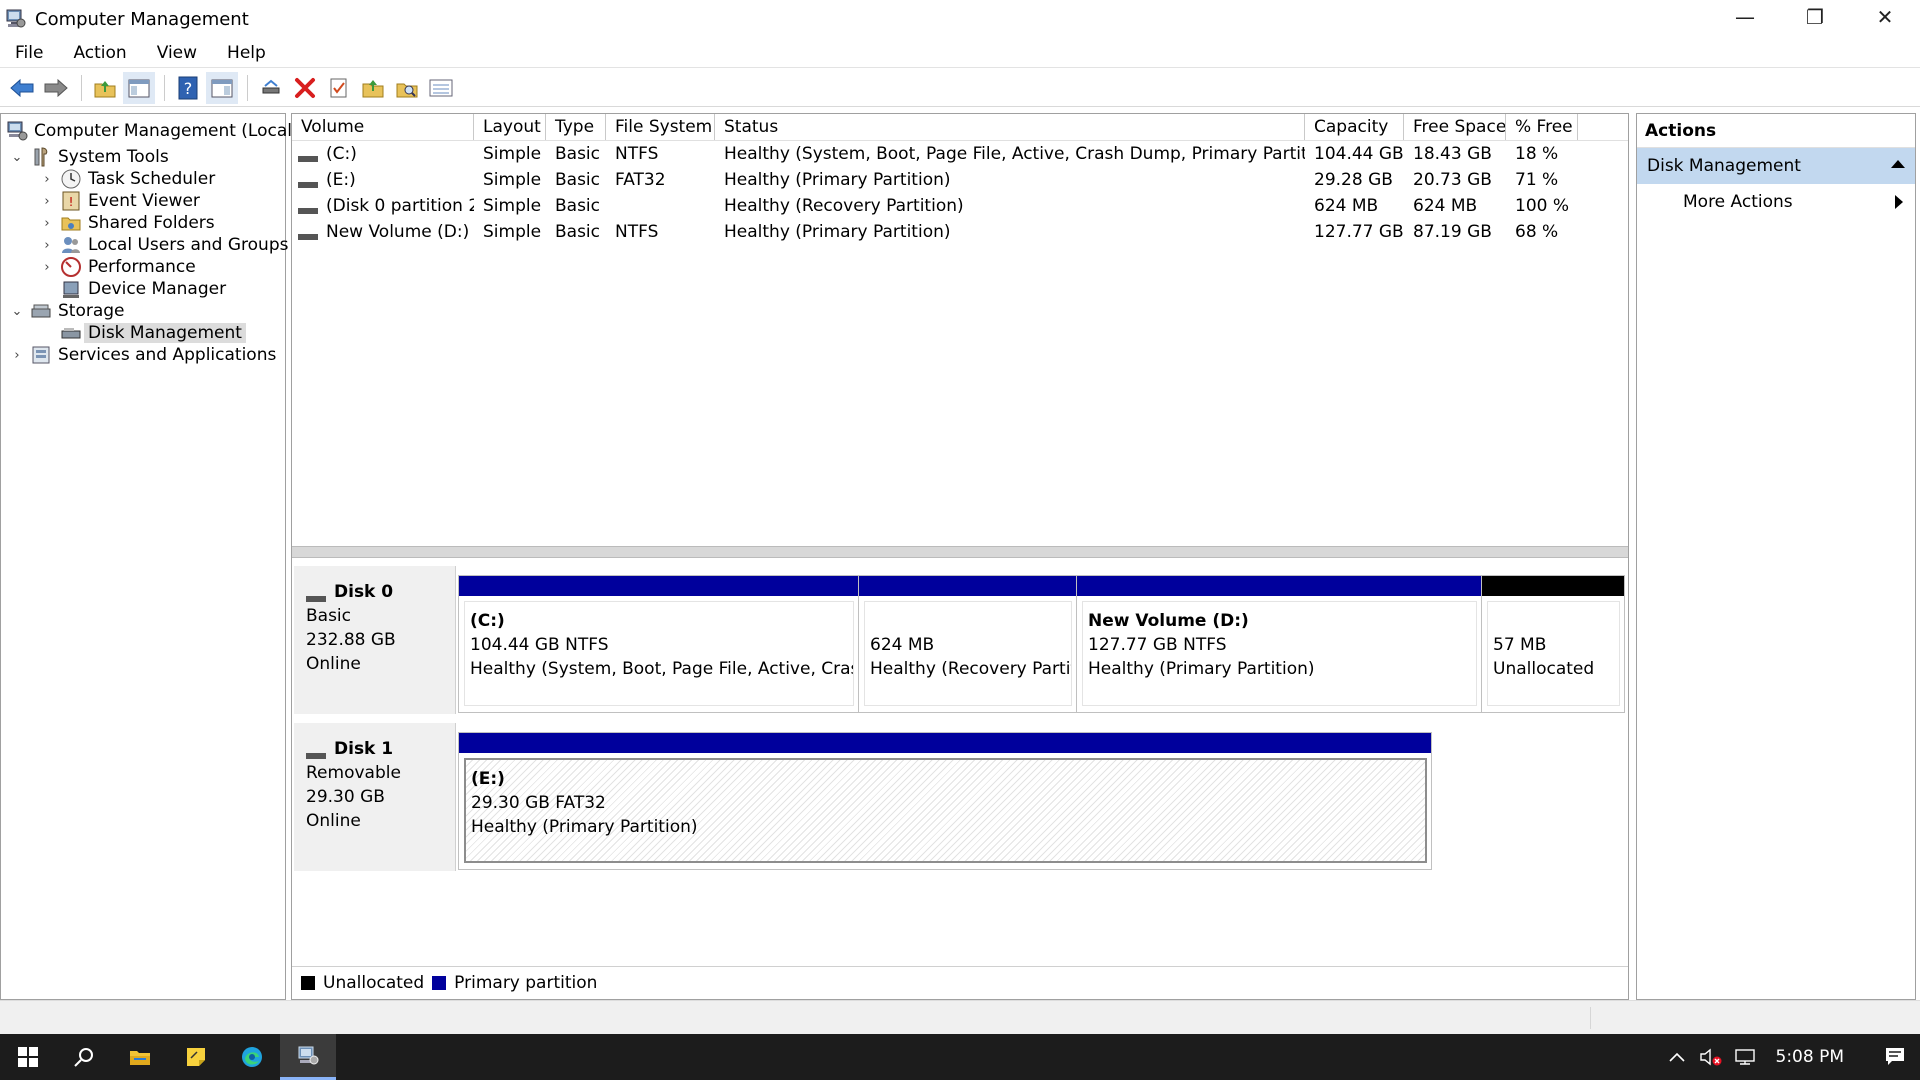 This screenshot has width=1920, height=1080. I want to click on network-button, so click(1745, 1057).